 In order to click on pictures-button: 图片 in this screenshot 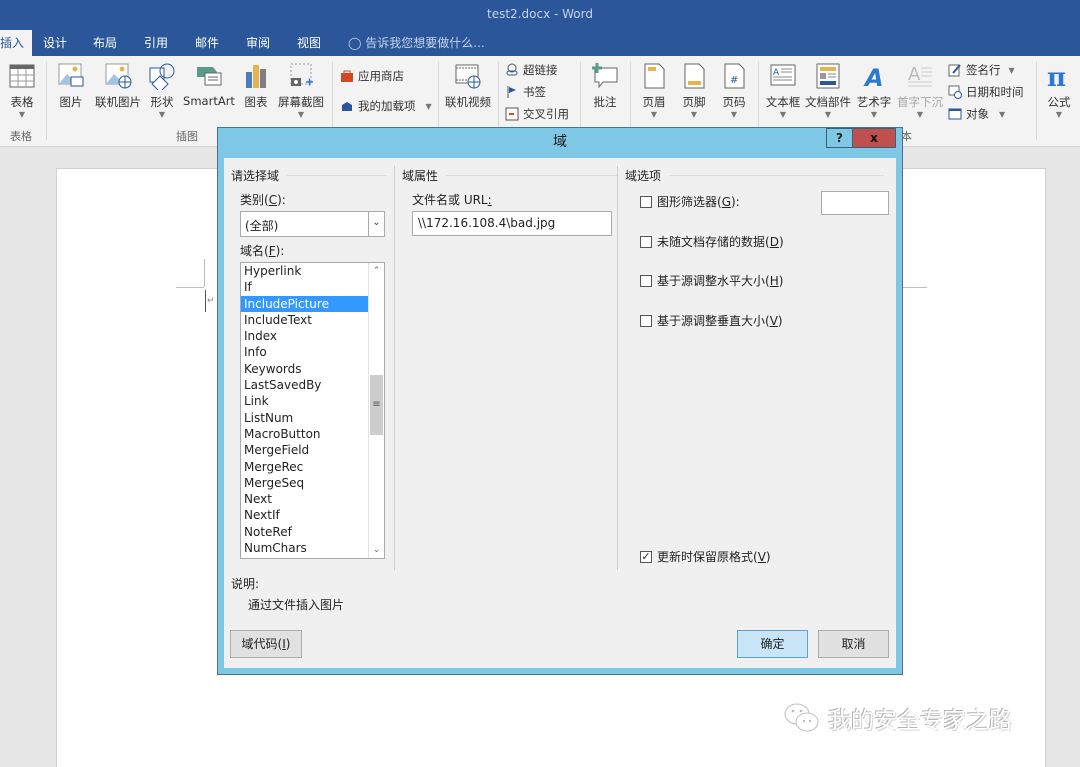, I will do `click(71, 85)`.